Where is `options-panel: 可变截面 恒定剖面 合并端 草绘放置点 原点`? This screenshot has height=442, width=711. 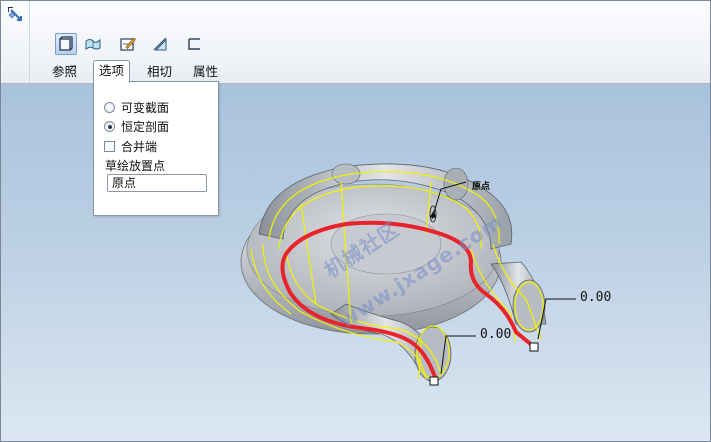
options-panel: 可变截面 恒定剖面 合并端 草绘放置点 原点 is located at coordinates (156, 148).